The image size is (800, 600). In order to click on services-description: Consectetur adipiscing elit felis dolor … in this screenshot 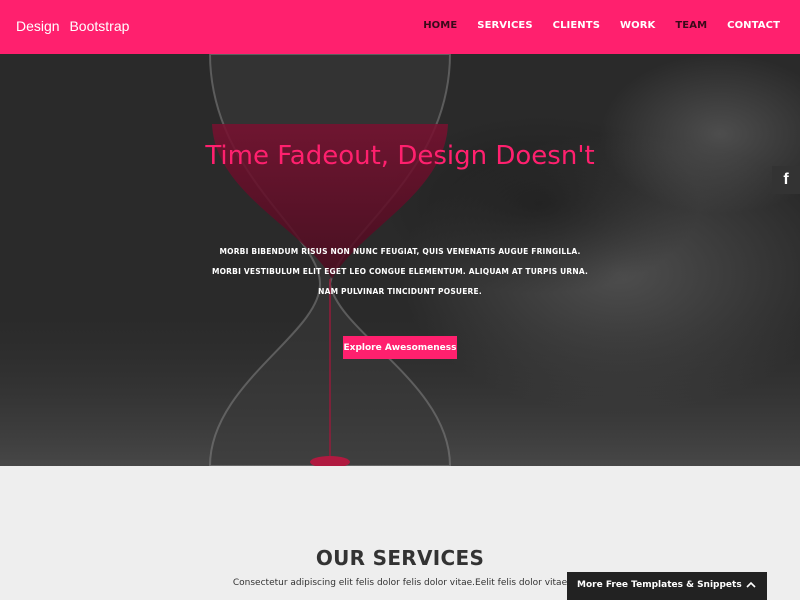, I will do `click(400, 583)`.